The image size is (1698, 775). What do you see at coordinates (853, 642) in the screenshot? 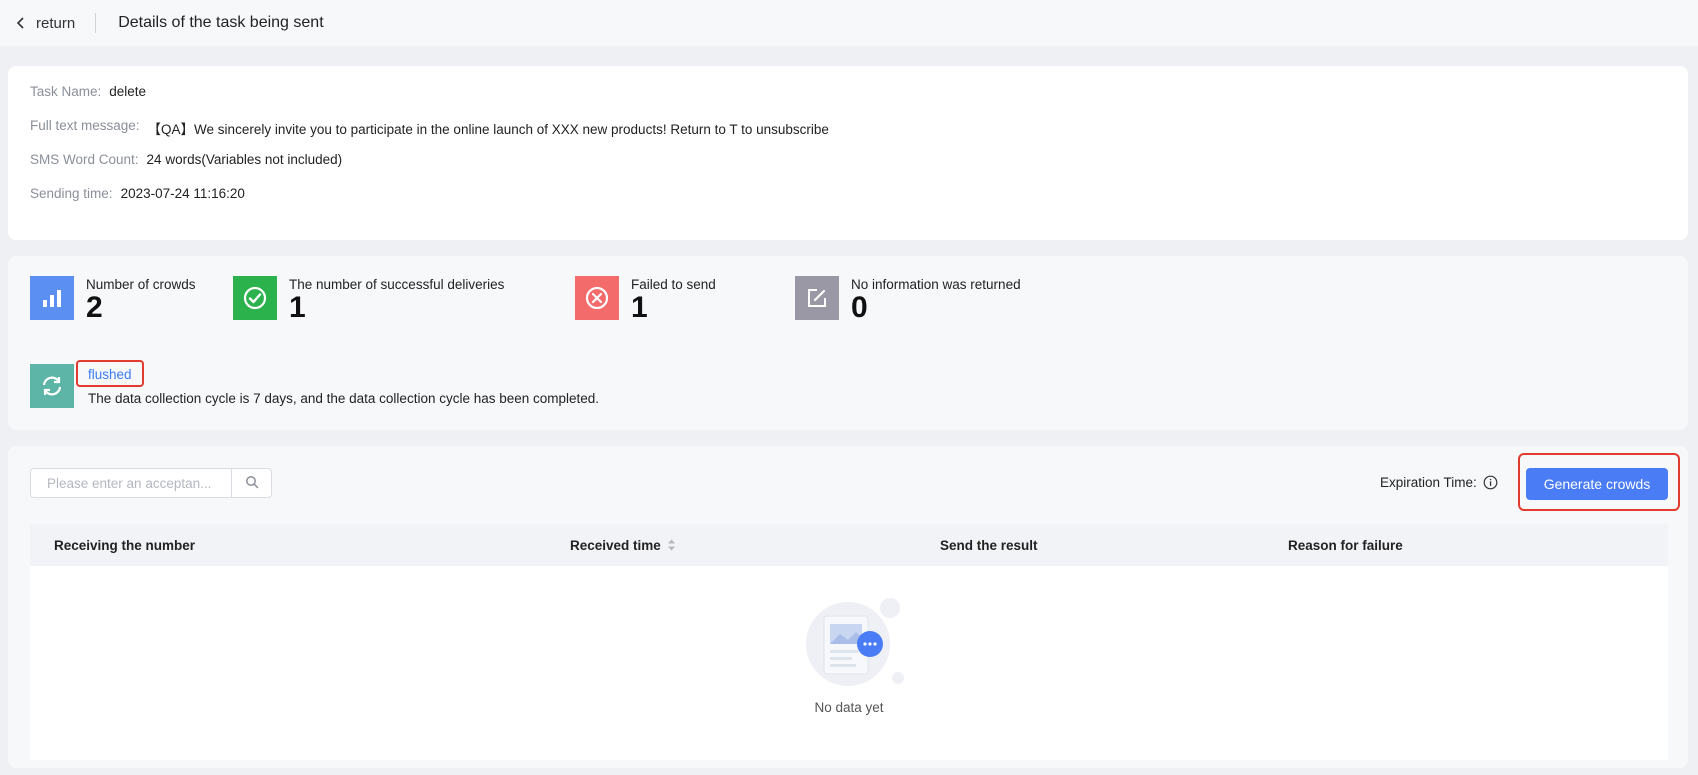
I see `empty-state-illustration` at bounding box center [853, 642].